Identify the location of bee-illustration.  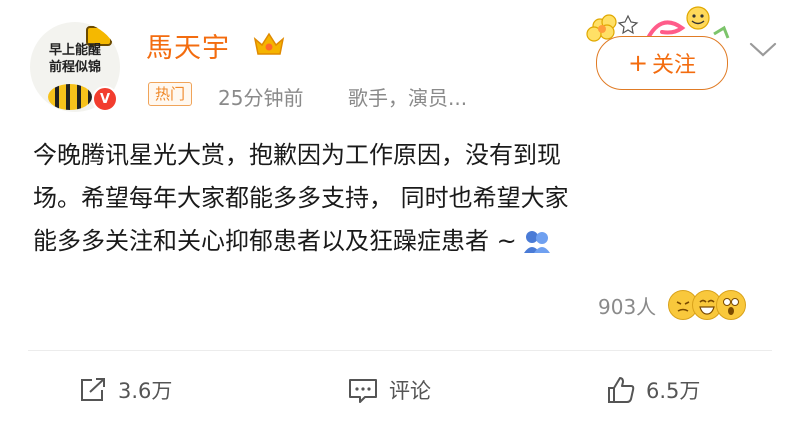
(70, 97).